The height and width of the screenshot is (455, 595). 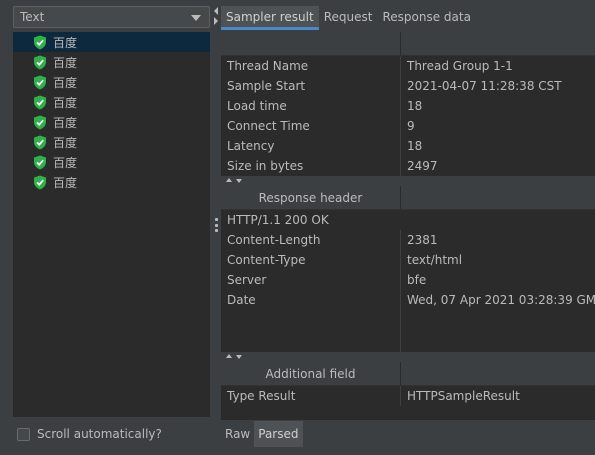 I want to click on scroll-automatically-label: Scroll automatically?, so click(x=99, y=434).